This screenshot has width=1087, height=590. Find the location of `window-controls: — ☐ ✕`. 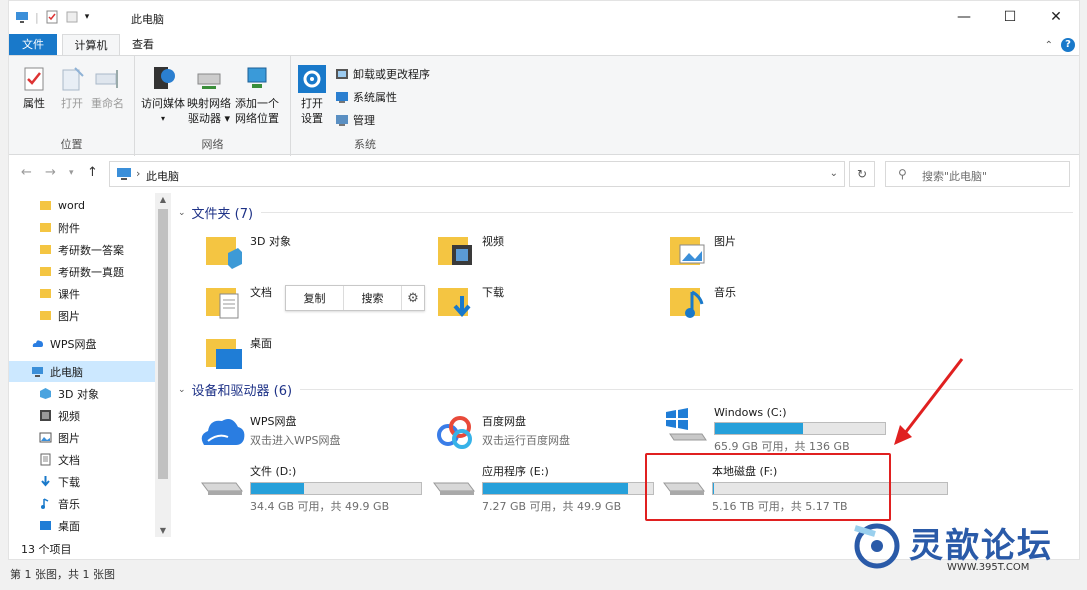

window-controls: — ☐ ✕ is located at coordinates (1010, 17).